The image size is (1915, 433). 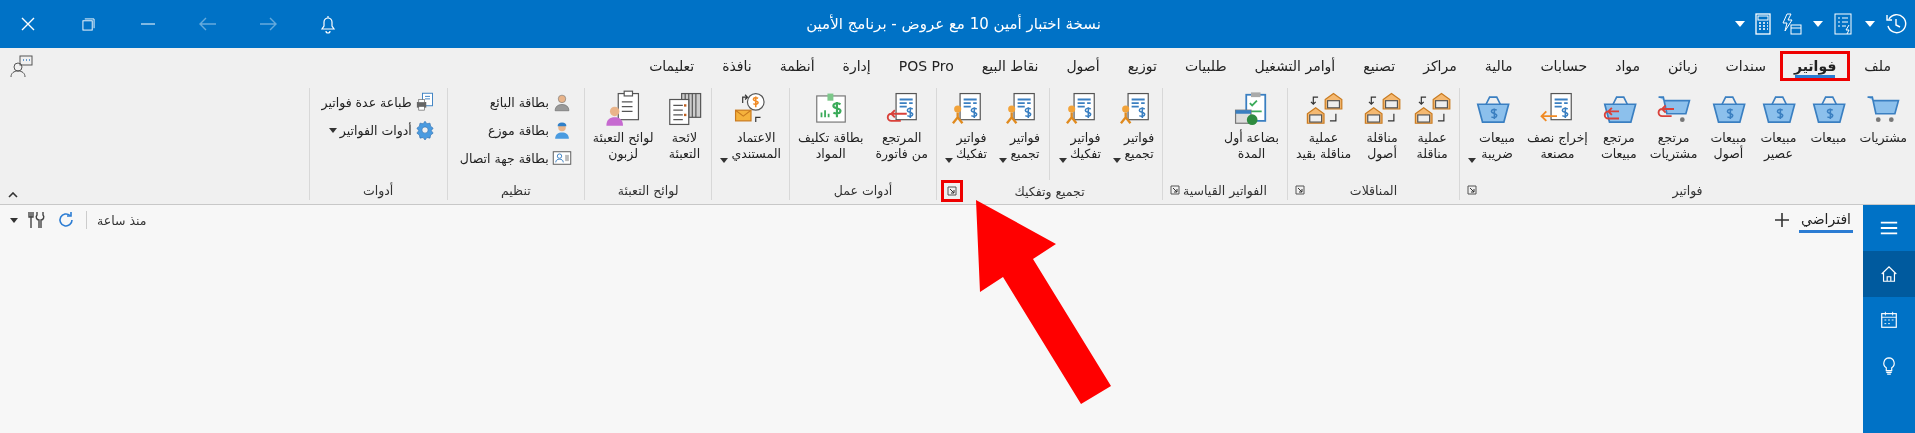 I want to click on ribbon-button: بضاعة أول المدة, so click(x=1251, y=126).